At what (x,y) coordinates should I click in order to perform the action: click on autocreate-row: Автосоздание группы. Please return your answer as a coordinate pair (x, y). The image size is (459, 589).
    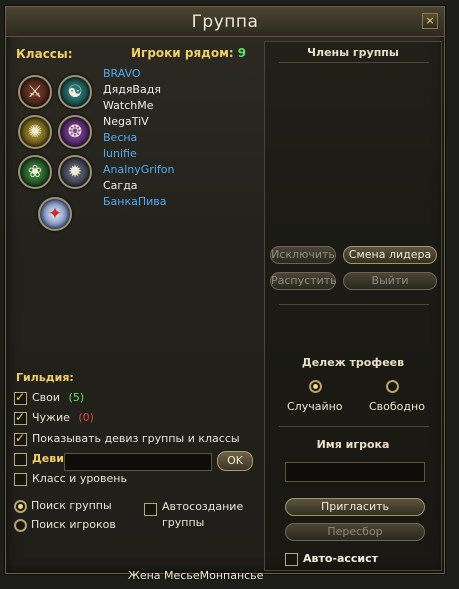
    Looking at the image, I should click on (193, 515).